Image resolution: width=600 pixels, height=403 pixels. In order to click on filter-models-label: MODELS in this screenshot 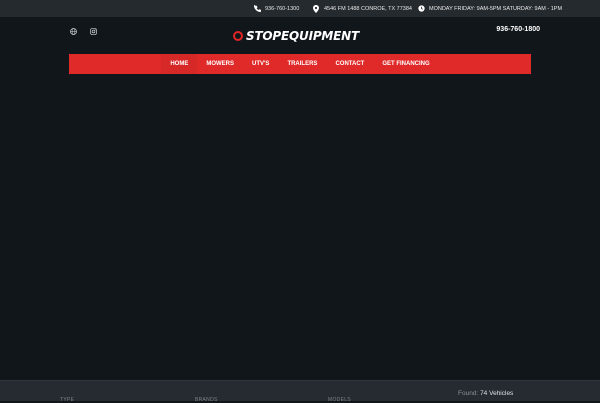, I will do `click(339, 400)`.